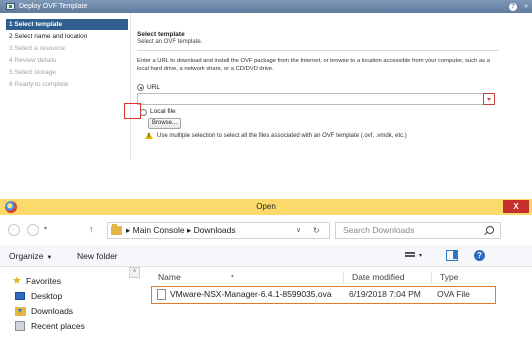 The image size is (532, 347). I want to click on section-subtitle: Select an OVF template., so click(170, 42).